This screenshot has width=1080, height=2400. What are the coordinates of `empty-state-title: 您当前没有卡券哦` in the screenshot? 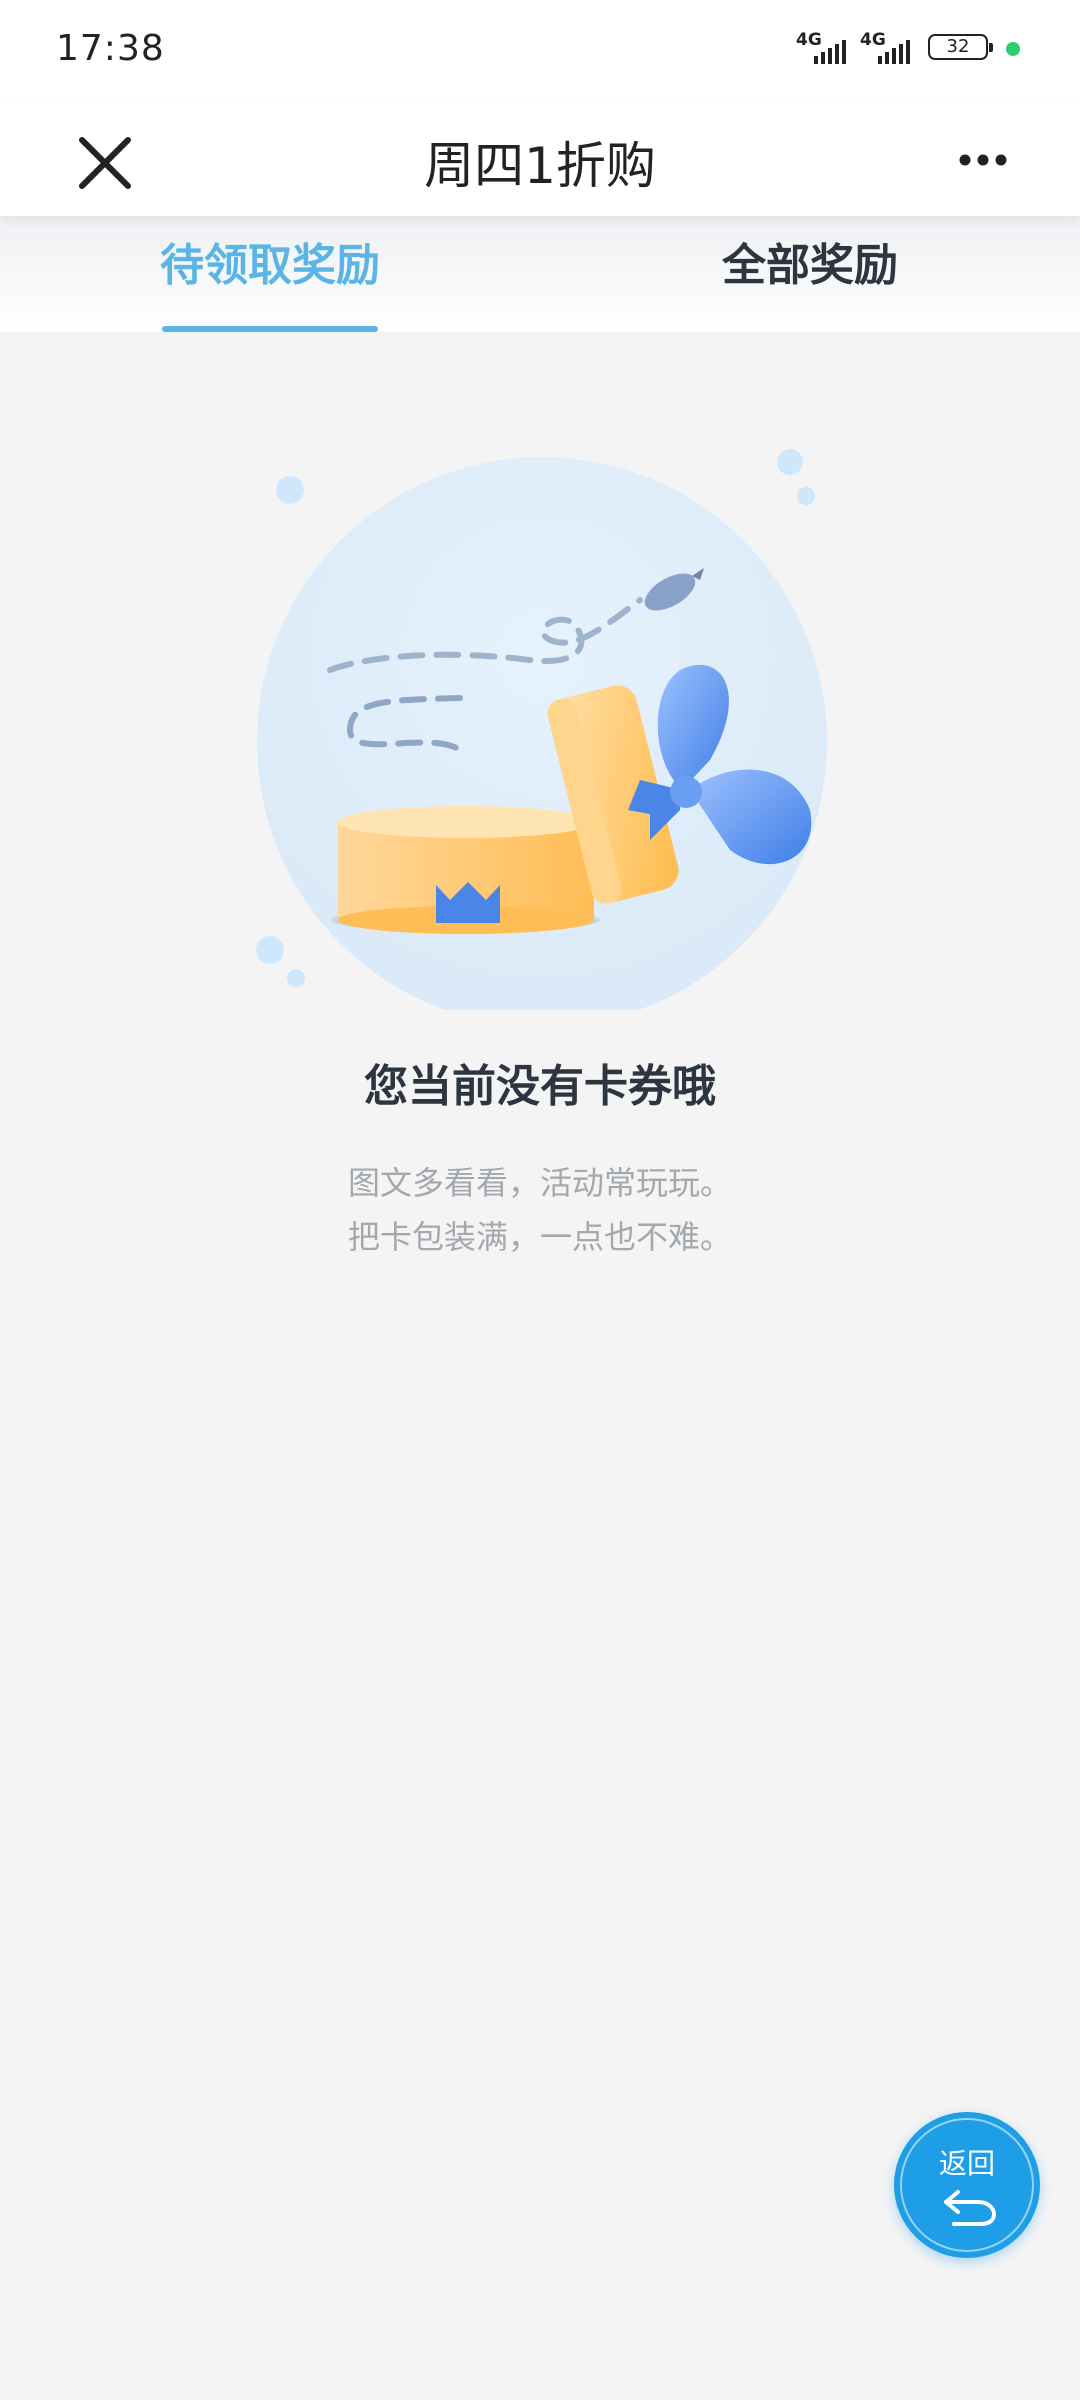 It's located at (540, 1086).